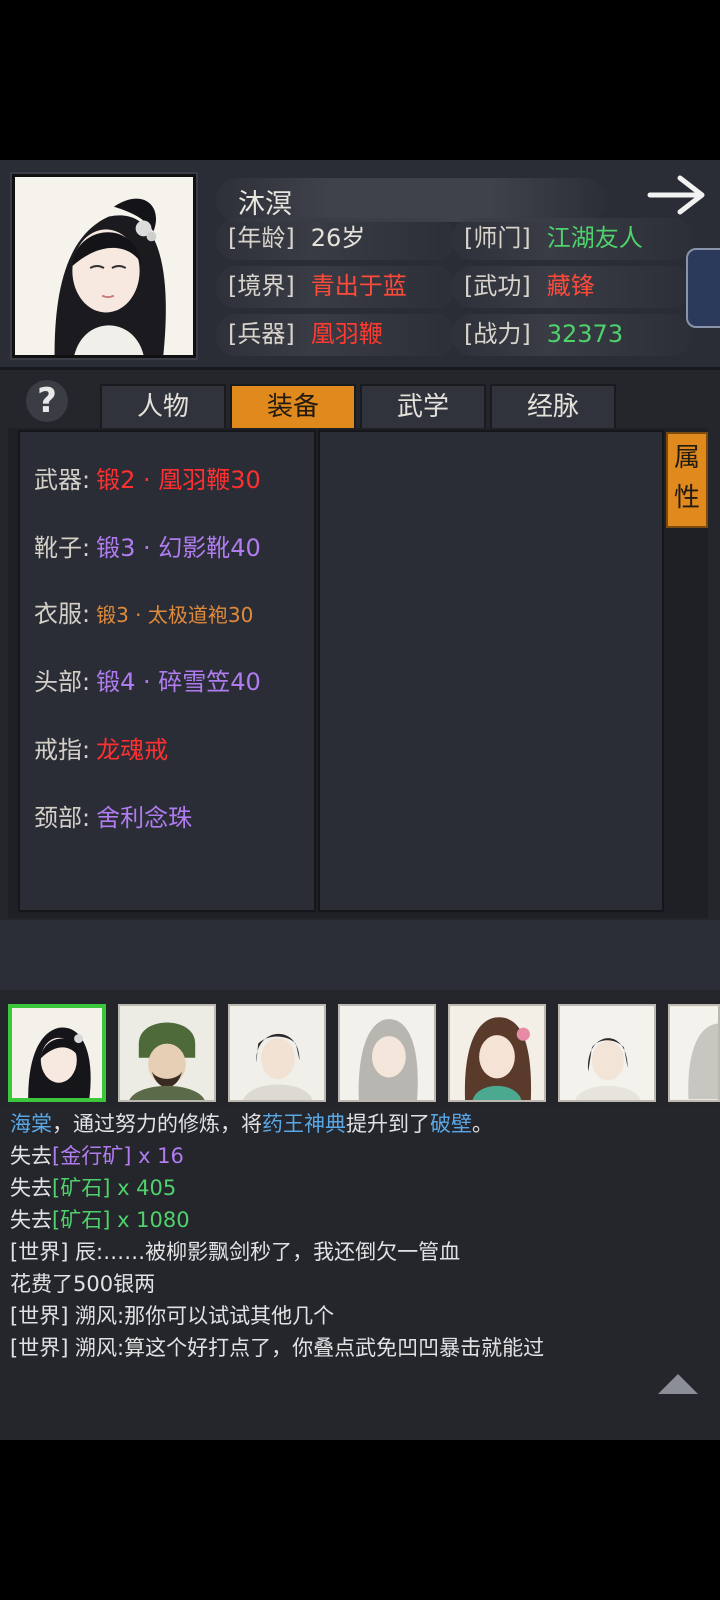 The image size is (720, 1600). I want to click on scroll-up-button, so click(678, 1384).